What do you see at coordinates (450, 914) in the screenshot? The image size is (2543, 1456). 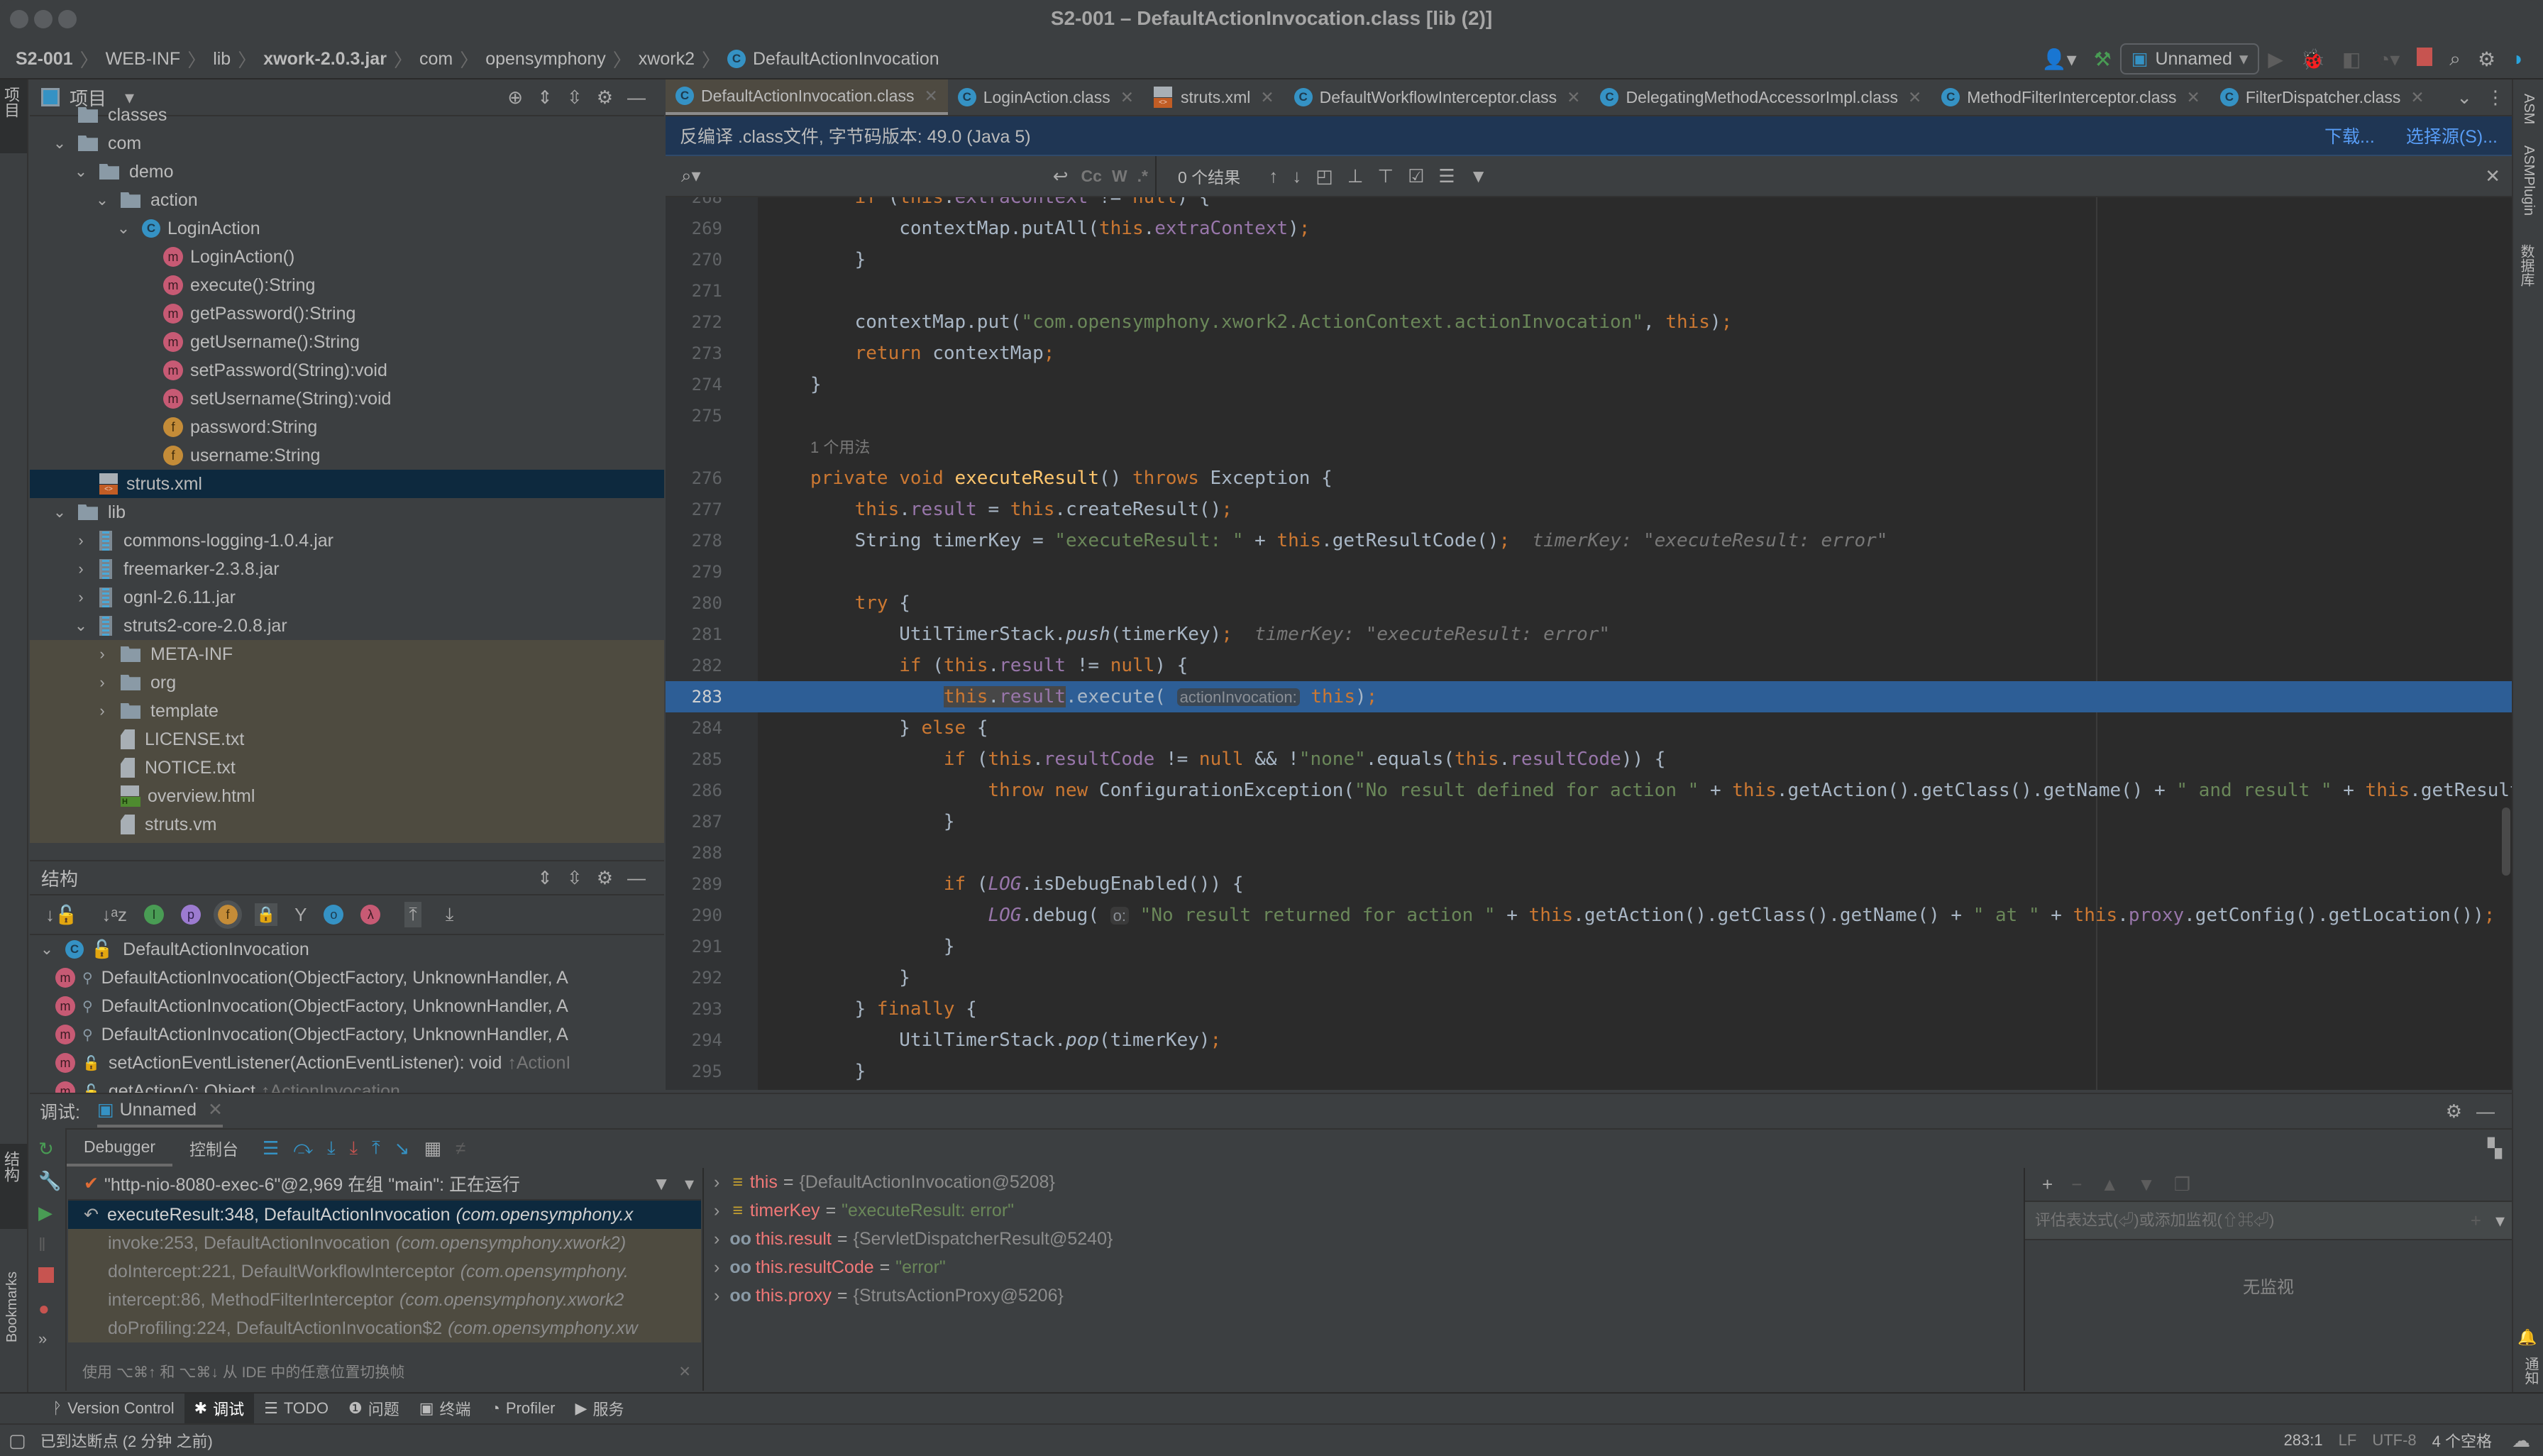 I see `autoscroll-from-source-icon: ⤓` at bounding box center [450, 914].